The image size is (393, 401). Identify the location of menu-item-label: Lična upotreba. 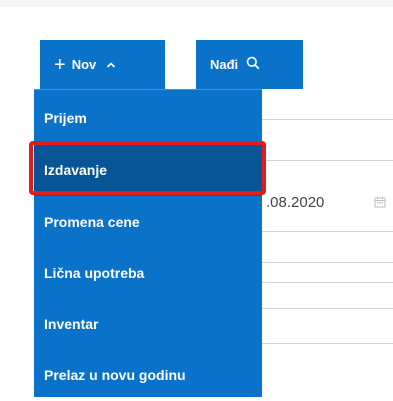
(94, 273).